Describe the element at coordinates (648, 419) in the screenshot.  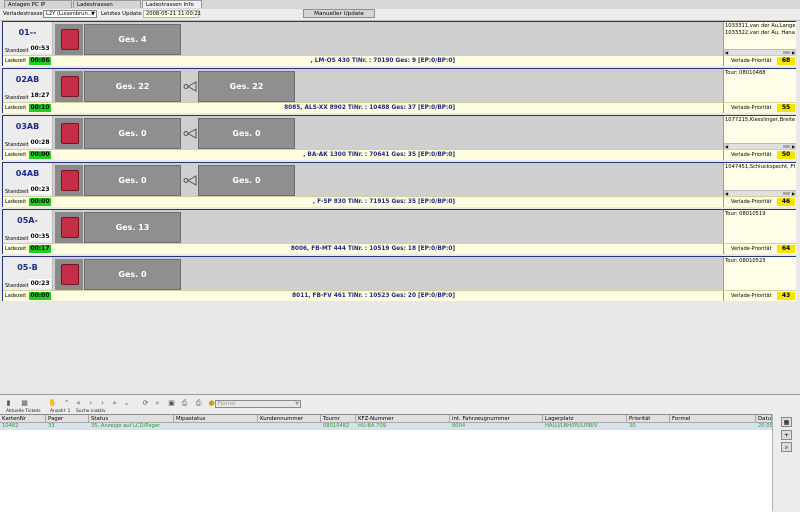
I see `column-header: Priorität` at that location.